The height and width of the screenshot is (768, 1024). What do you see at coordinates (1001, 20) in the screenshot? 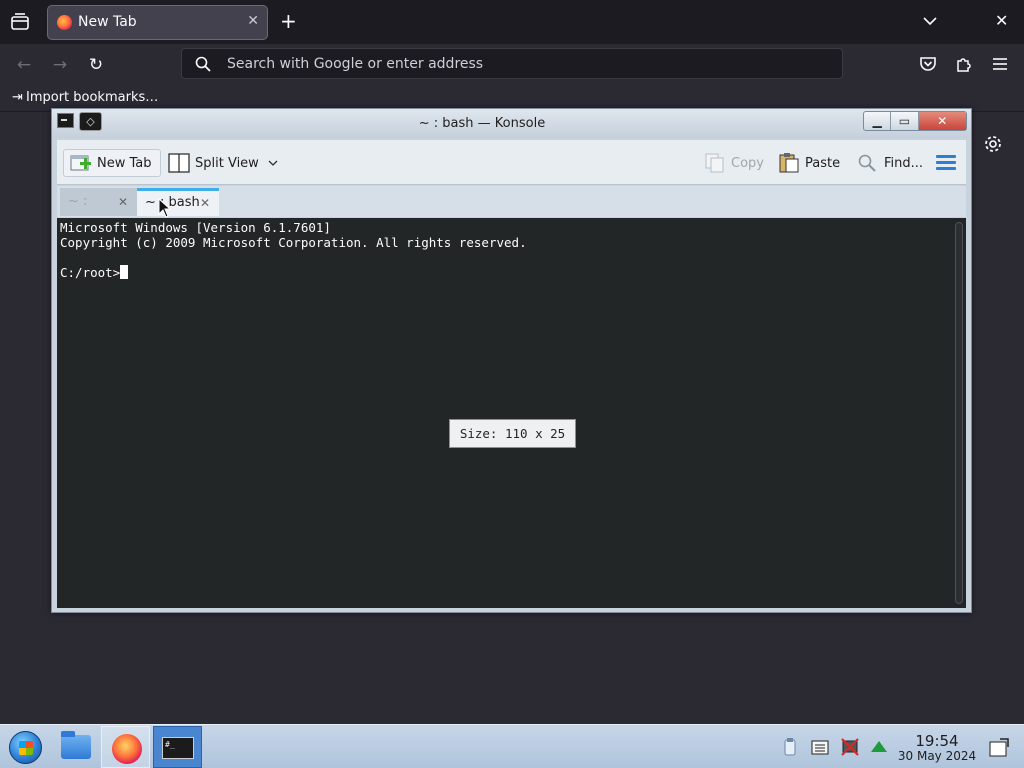
I see `close-window-icon: ✕` at bounding box center [1001, 20].